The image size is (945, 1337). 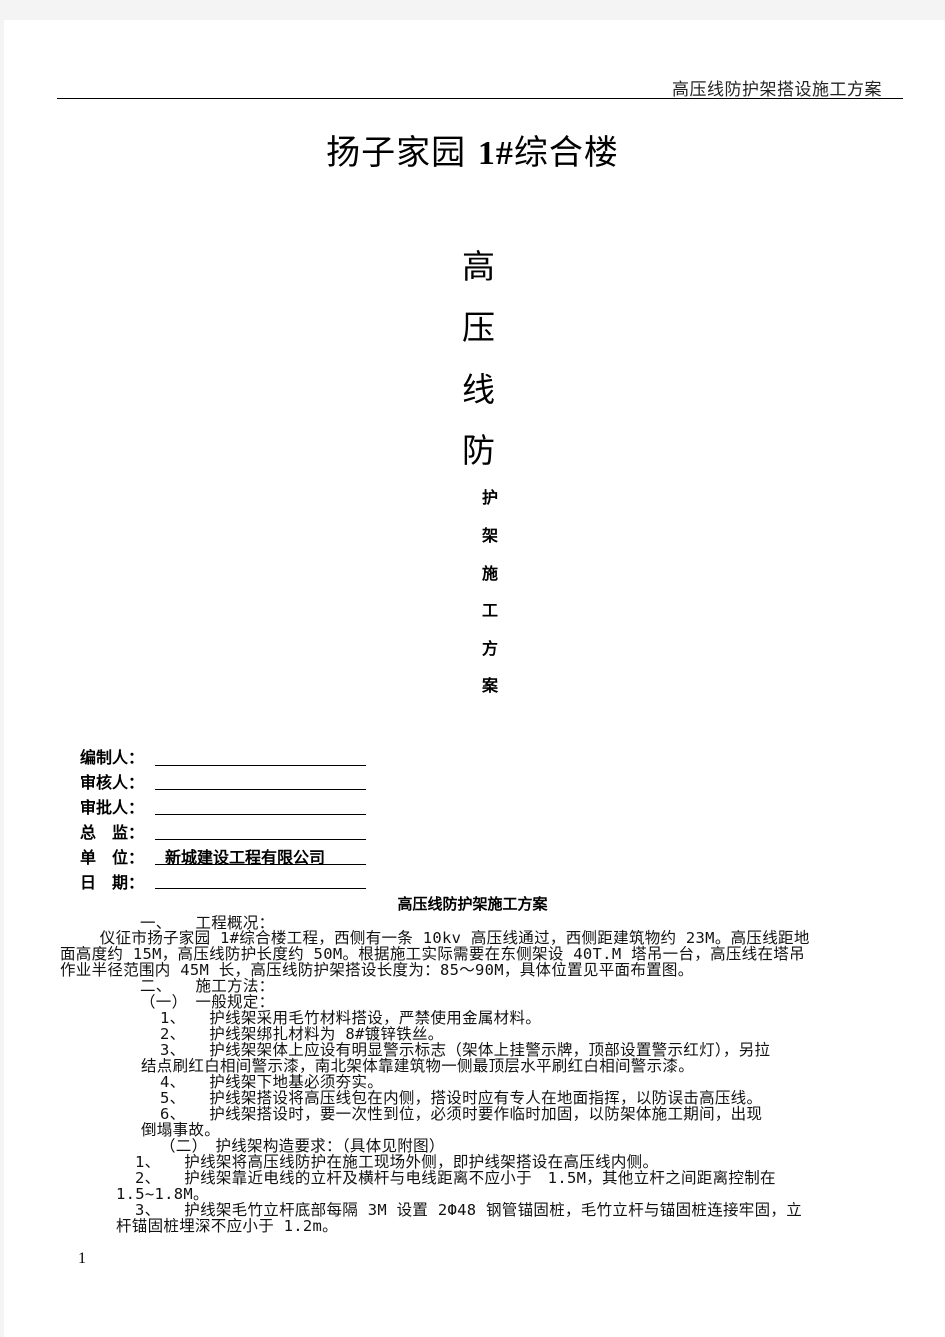 I want to click on page-number: 1, so click(x=82, y=1258).